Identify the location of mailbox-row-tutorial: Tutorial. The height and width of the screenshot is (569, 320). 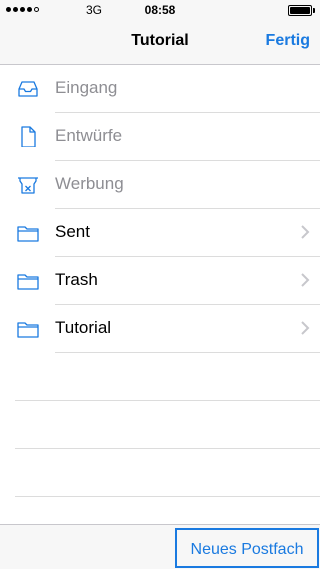
(168, 329).